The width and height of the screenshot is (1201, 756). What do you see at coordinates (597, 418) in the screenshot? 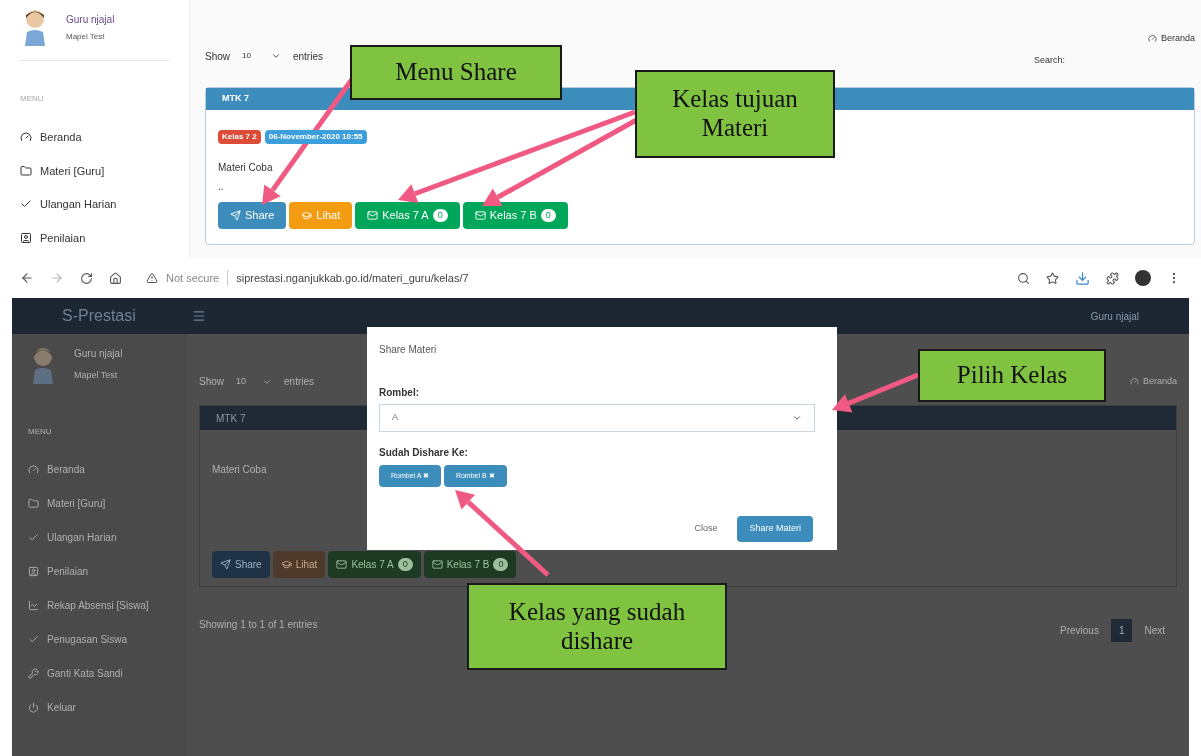
I see `class-select: A` at bounding box center [597, 418].